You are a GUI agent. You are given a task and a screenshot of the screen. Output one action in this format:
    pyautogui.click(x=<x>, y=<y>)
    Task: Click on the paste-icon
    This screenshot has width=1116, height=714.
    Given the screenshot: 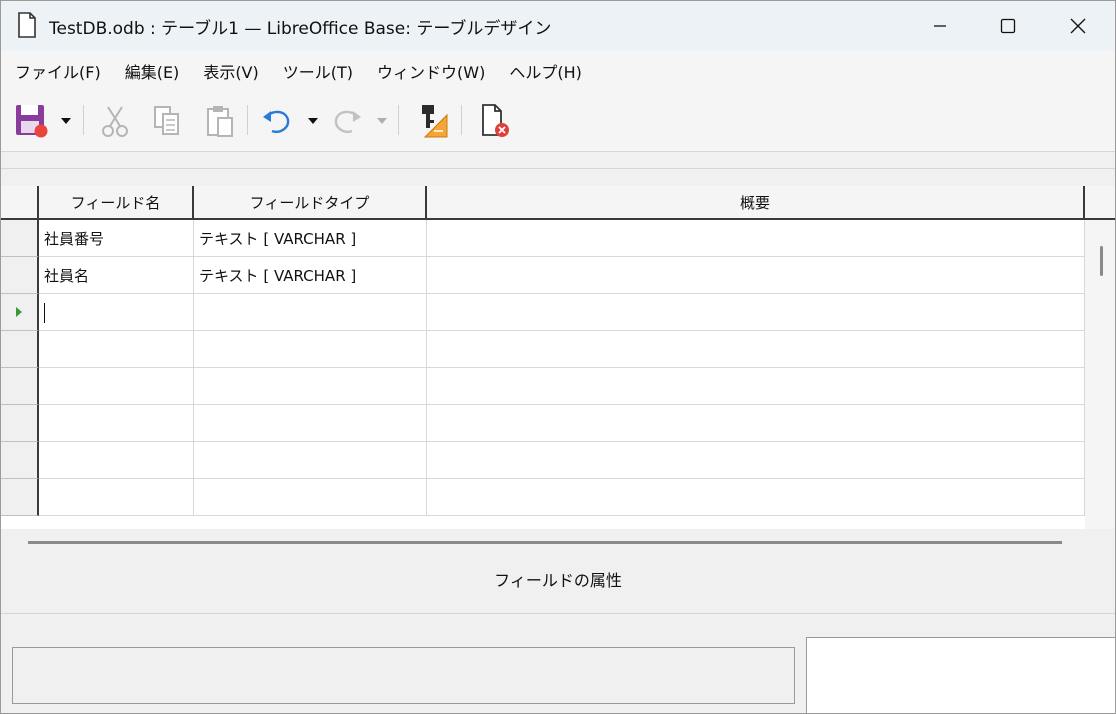 What is the action you would take?
    pyautogui.click(x=220, y=121)
    